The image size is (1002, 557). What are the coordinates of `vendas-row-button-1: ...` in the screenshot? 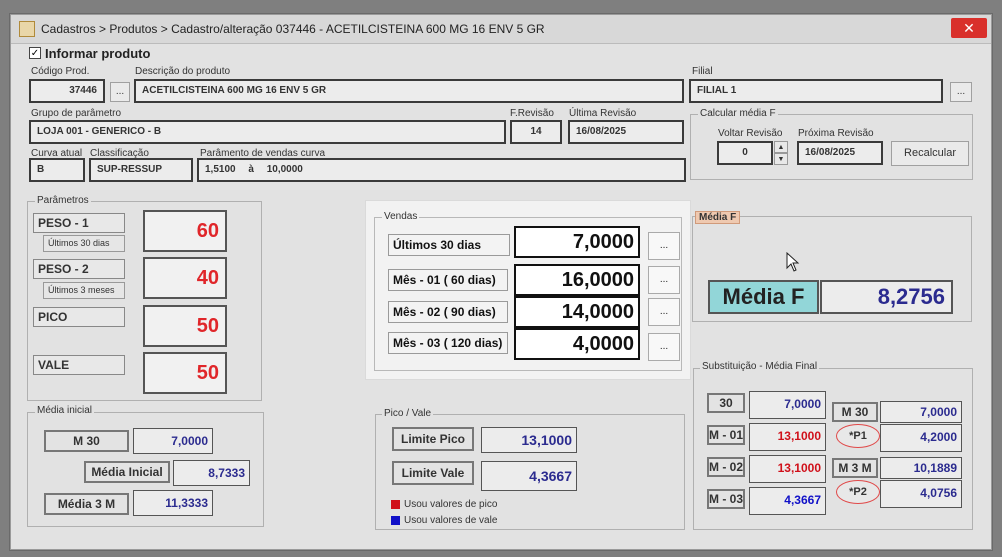 It's located at (664, 280).